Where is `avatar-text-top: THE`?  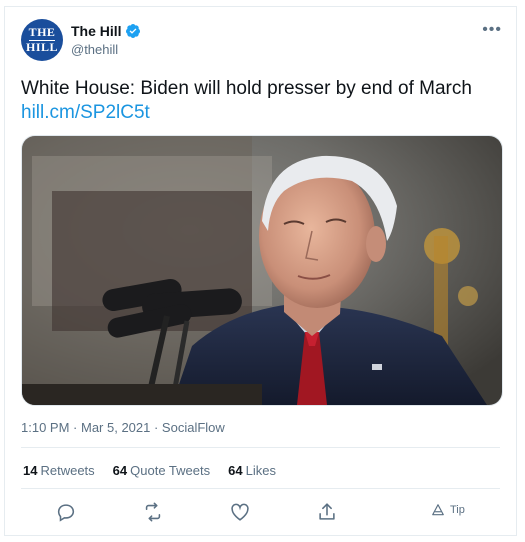
avatar-text-top: THE is located at coordinates (42, 32).